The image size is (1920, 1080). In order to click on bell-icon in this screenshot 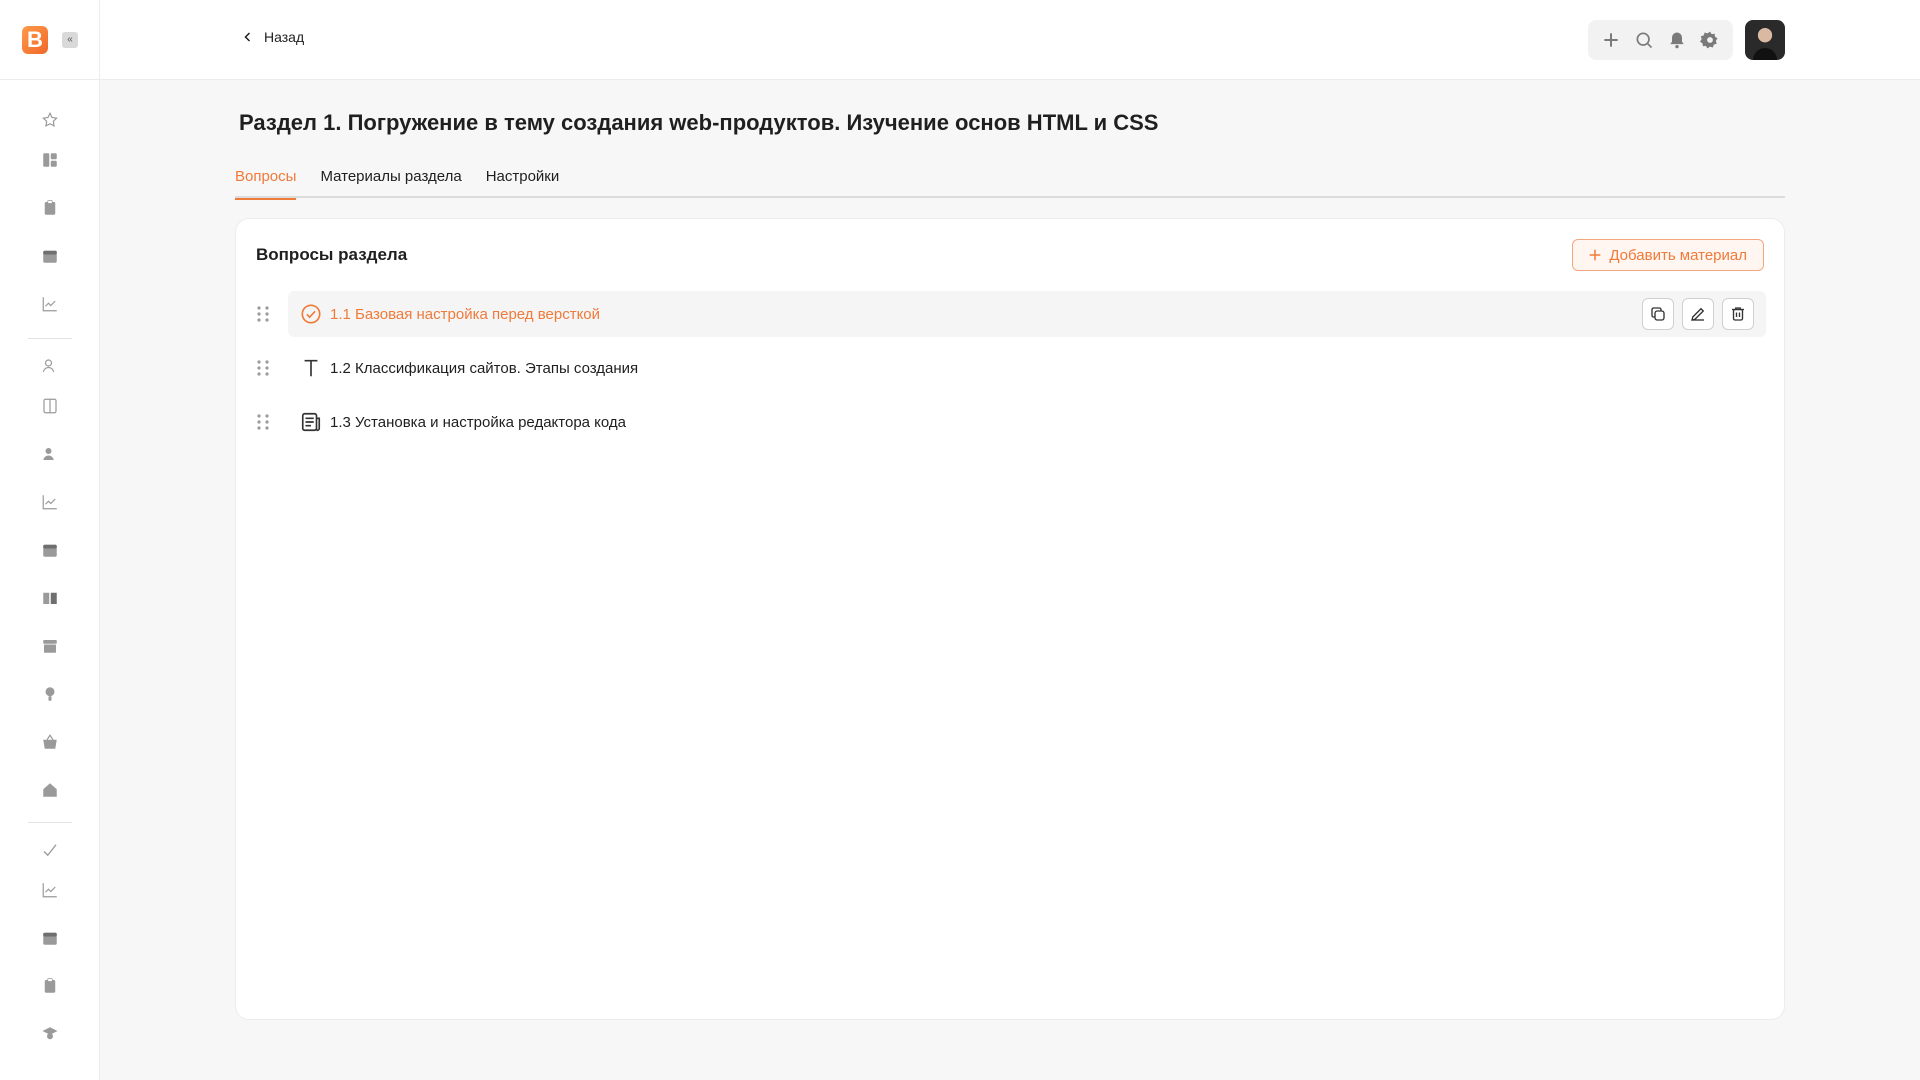, I will do `click(1677, 40)`.